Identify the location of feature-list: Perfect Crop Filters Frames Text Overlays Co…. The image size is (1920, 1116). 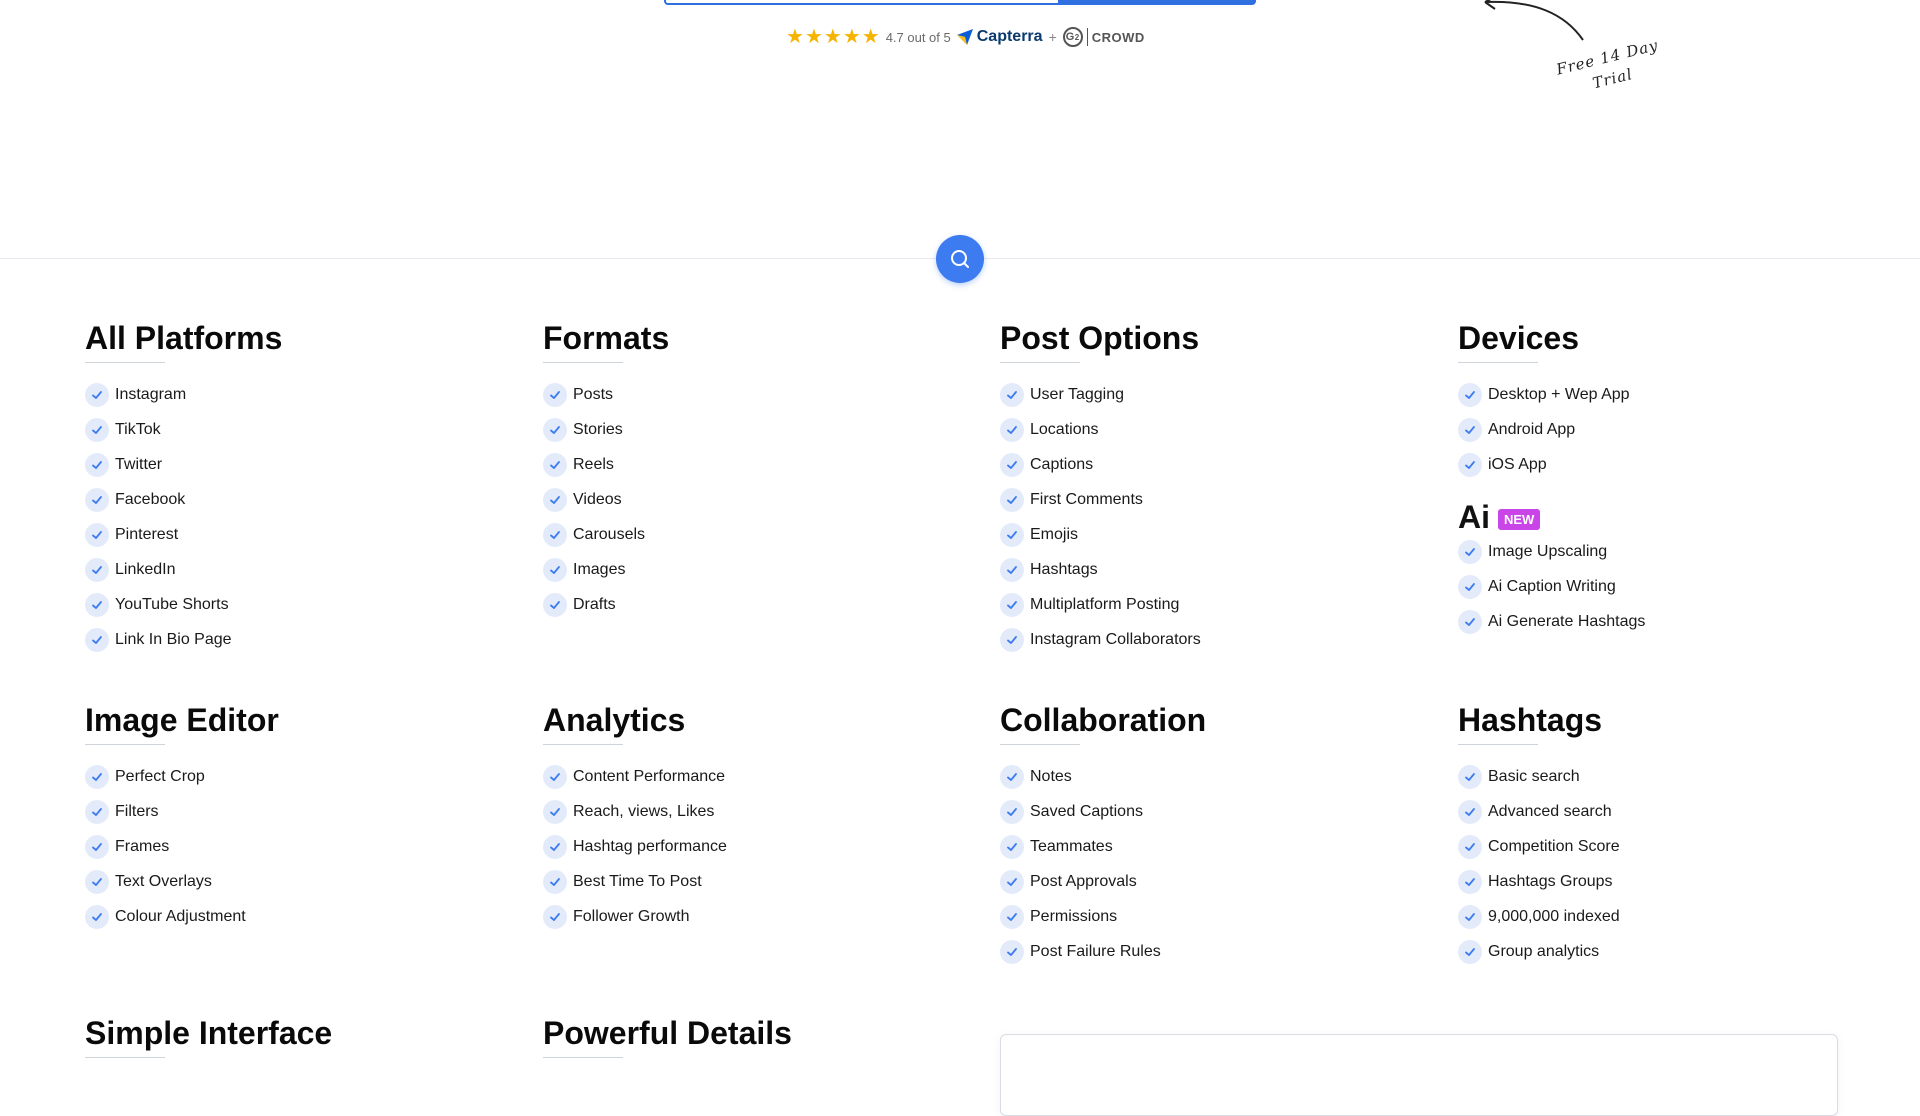
(295, 846).